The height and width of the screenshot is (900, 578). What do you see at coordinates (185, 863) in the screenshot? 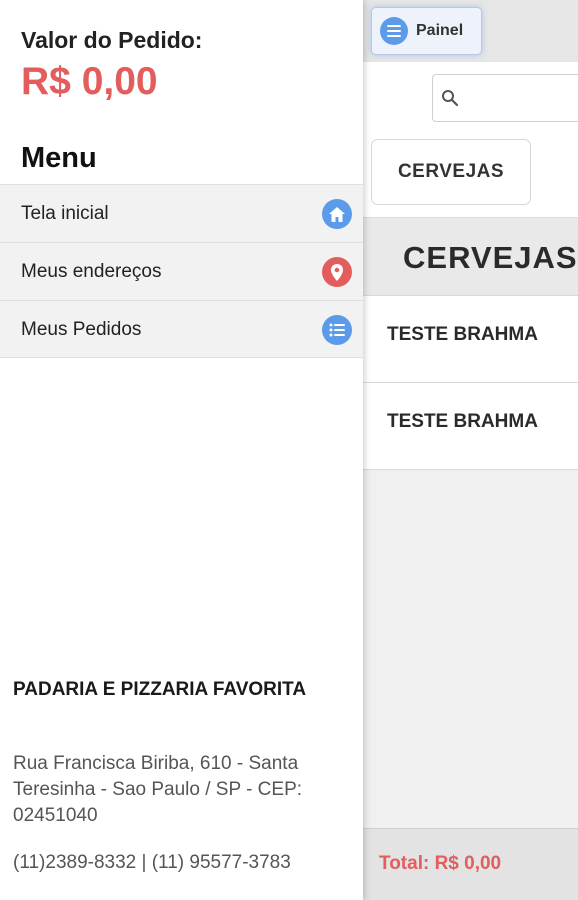
I see `store-phone: (11)2389-8332 | (11) 95577-3783` at bounding box center [185, 863].